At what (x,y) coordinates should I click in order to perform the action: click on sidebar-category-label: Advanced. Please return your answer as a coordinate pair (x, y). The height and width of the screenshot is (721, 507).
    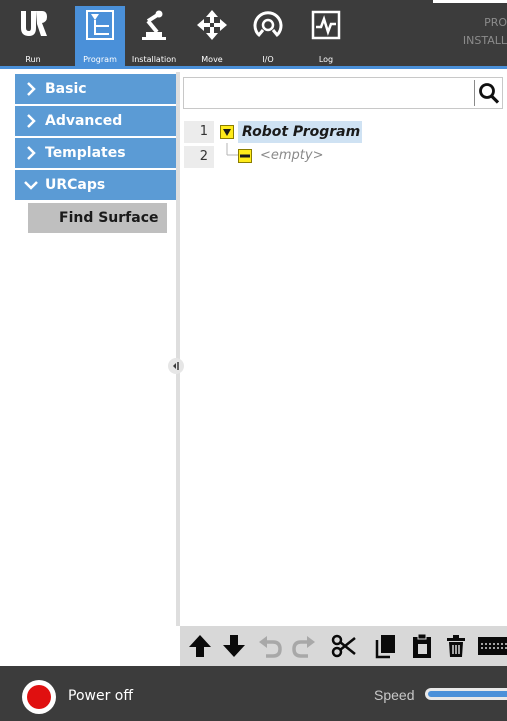
    Looking at the image, I should click on (84, 121).